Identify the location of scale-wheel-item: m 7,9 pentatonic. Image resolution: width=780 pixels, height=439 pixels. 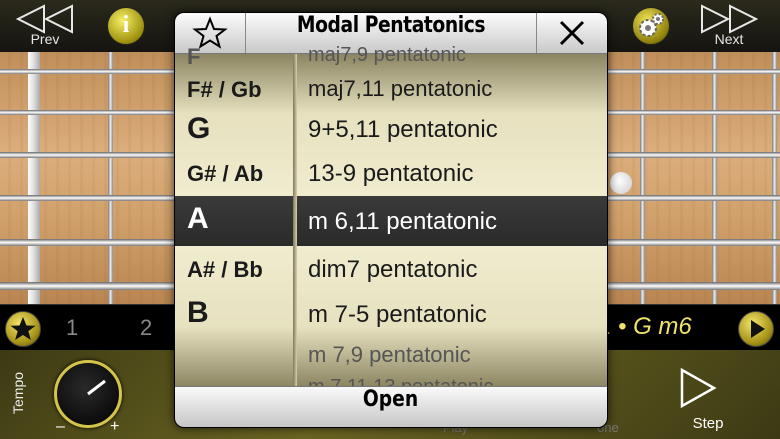
(389, 355).